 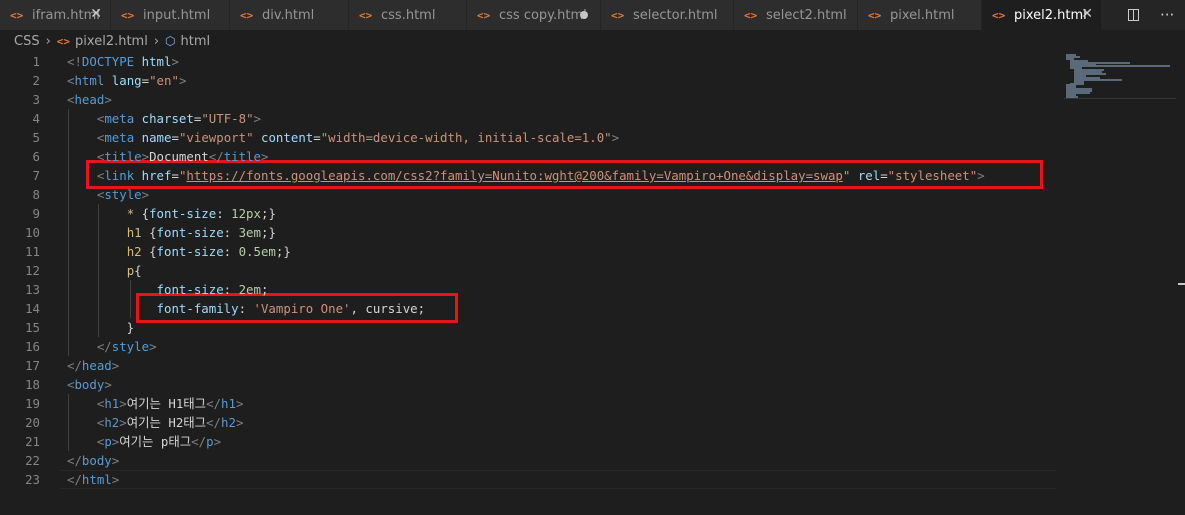 I want to click on code-line: 13 font-size: 2em;, so click(x=530, y=289).